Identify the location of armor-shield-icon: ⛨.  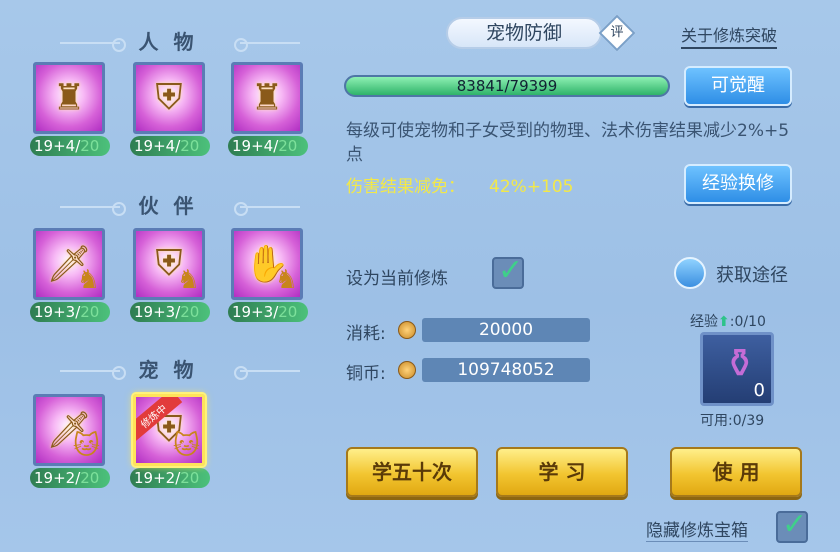
(169, 97).